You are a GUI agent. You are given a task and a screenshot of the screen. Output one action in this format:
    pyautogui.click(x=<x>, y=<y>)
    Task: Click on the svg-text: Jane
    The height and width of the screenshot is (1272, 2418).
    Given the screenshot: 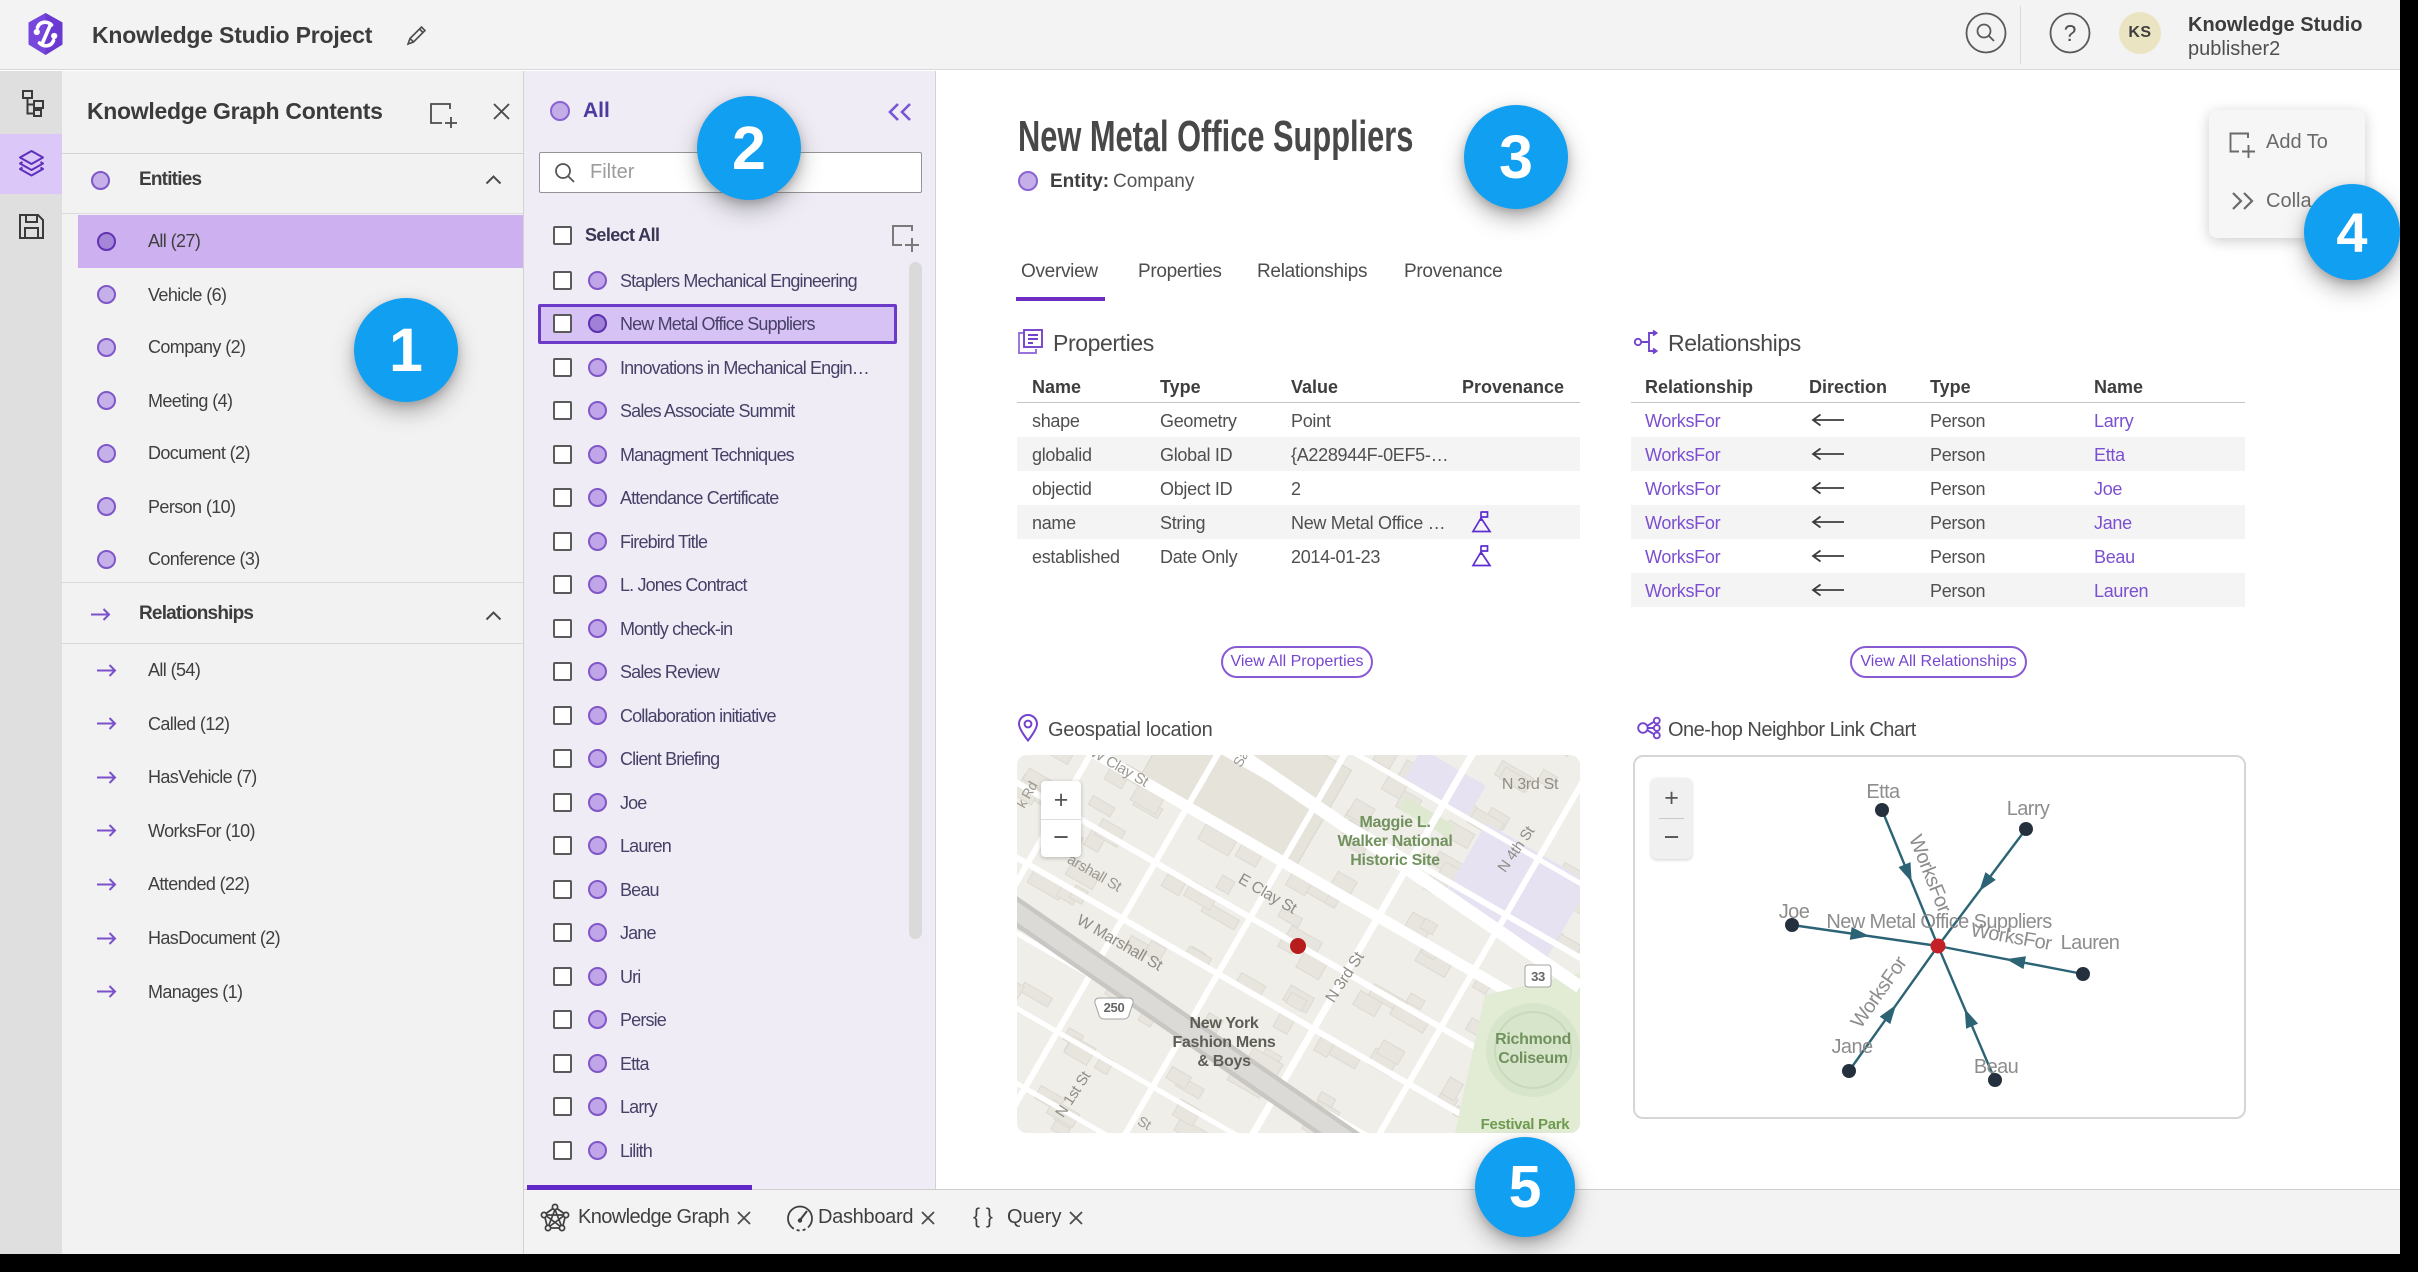 What is the action you would take?
    pyautogui.click(x=1852, y=1047)
    